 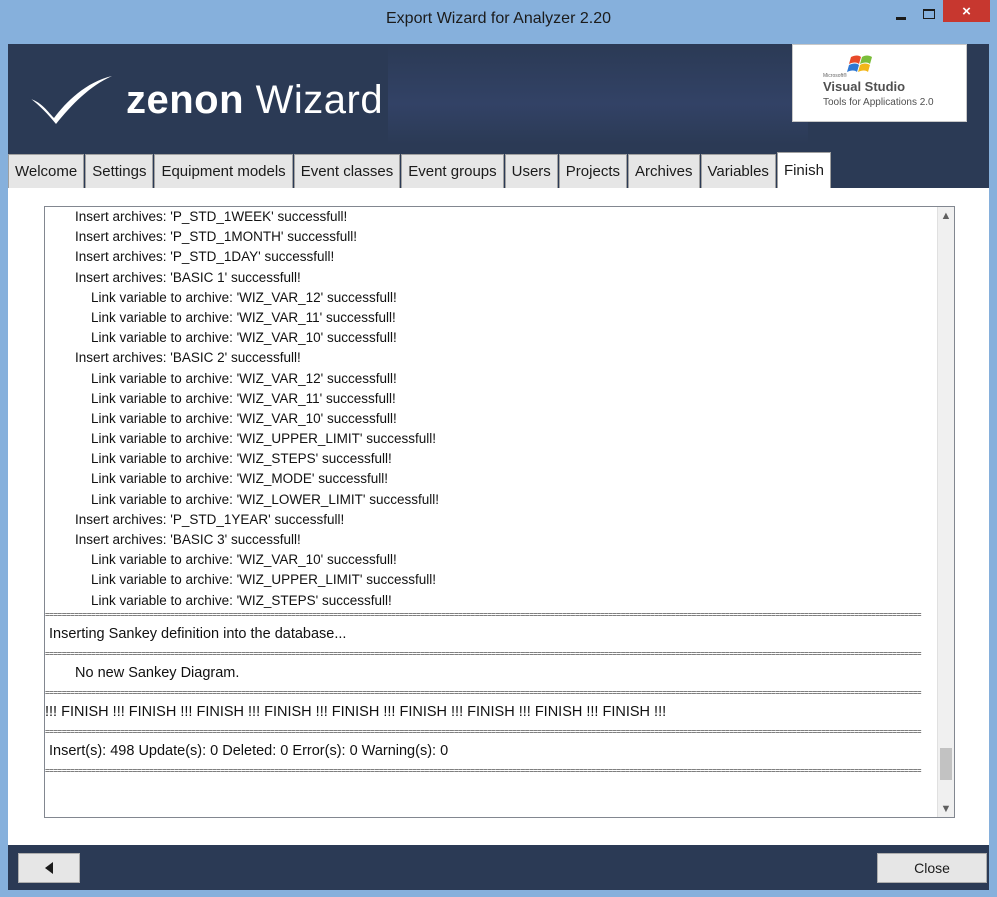 What do you see at coordinates (498, 867) in the screenshot?
I see `wizard-footer: Close` at bounding box center [498, 867].